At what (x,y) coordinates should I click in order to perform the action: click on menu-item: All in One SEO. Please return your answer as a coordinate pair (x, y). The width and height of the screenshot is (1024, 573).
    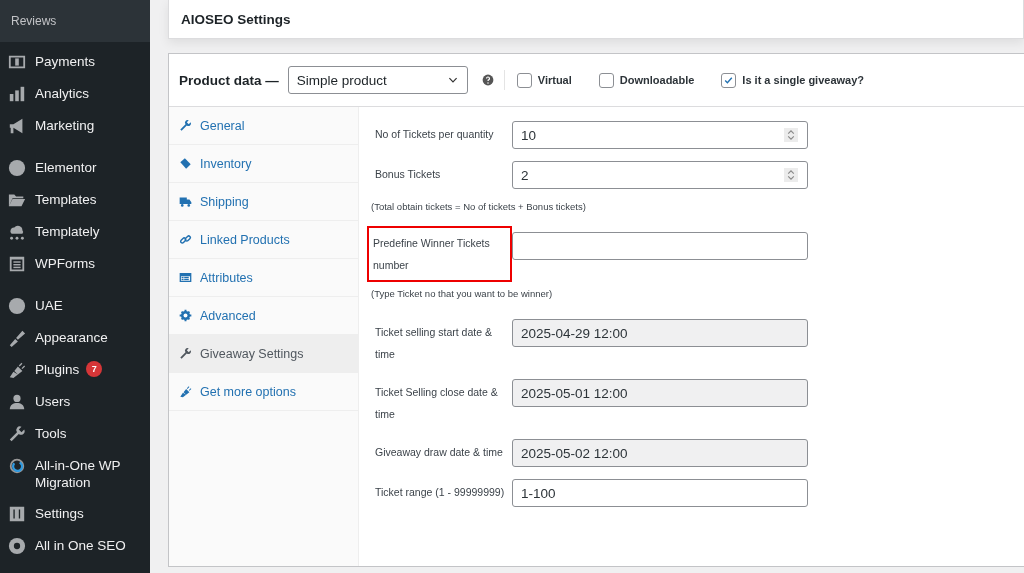
    Looking at the image, I should click on (75, 546).